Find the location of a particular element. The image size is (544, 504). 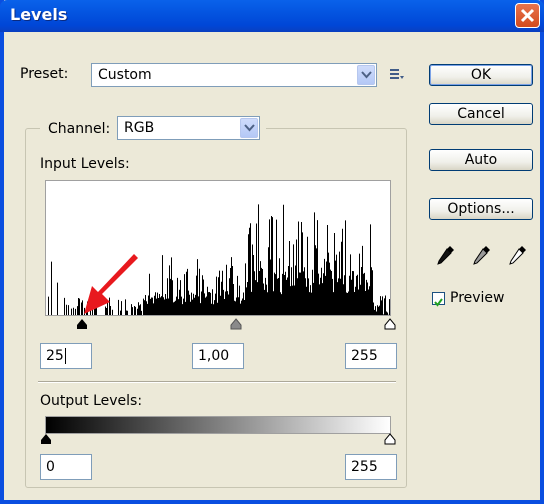

annotation-arrow-icon is located at coordinates (111, 284).